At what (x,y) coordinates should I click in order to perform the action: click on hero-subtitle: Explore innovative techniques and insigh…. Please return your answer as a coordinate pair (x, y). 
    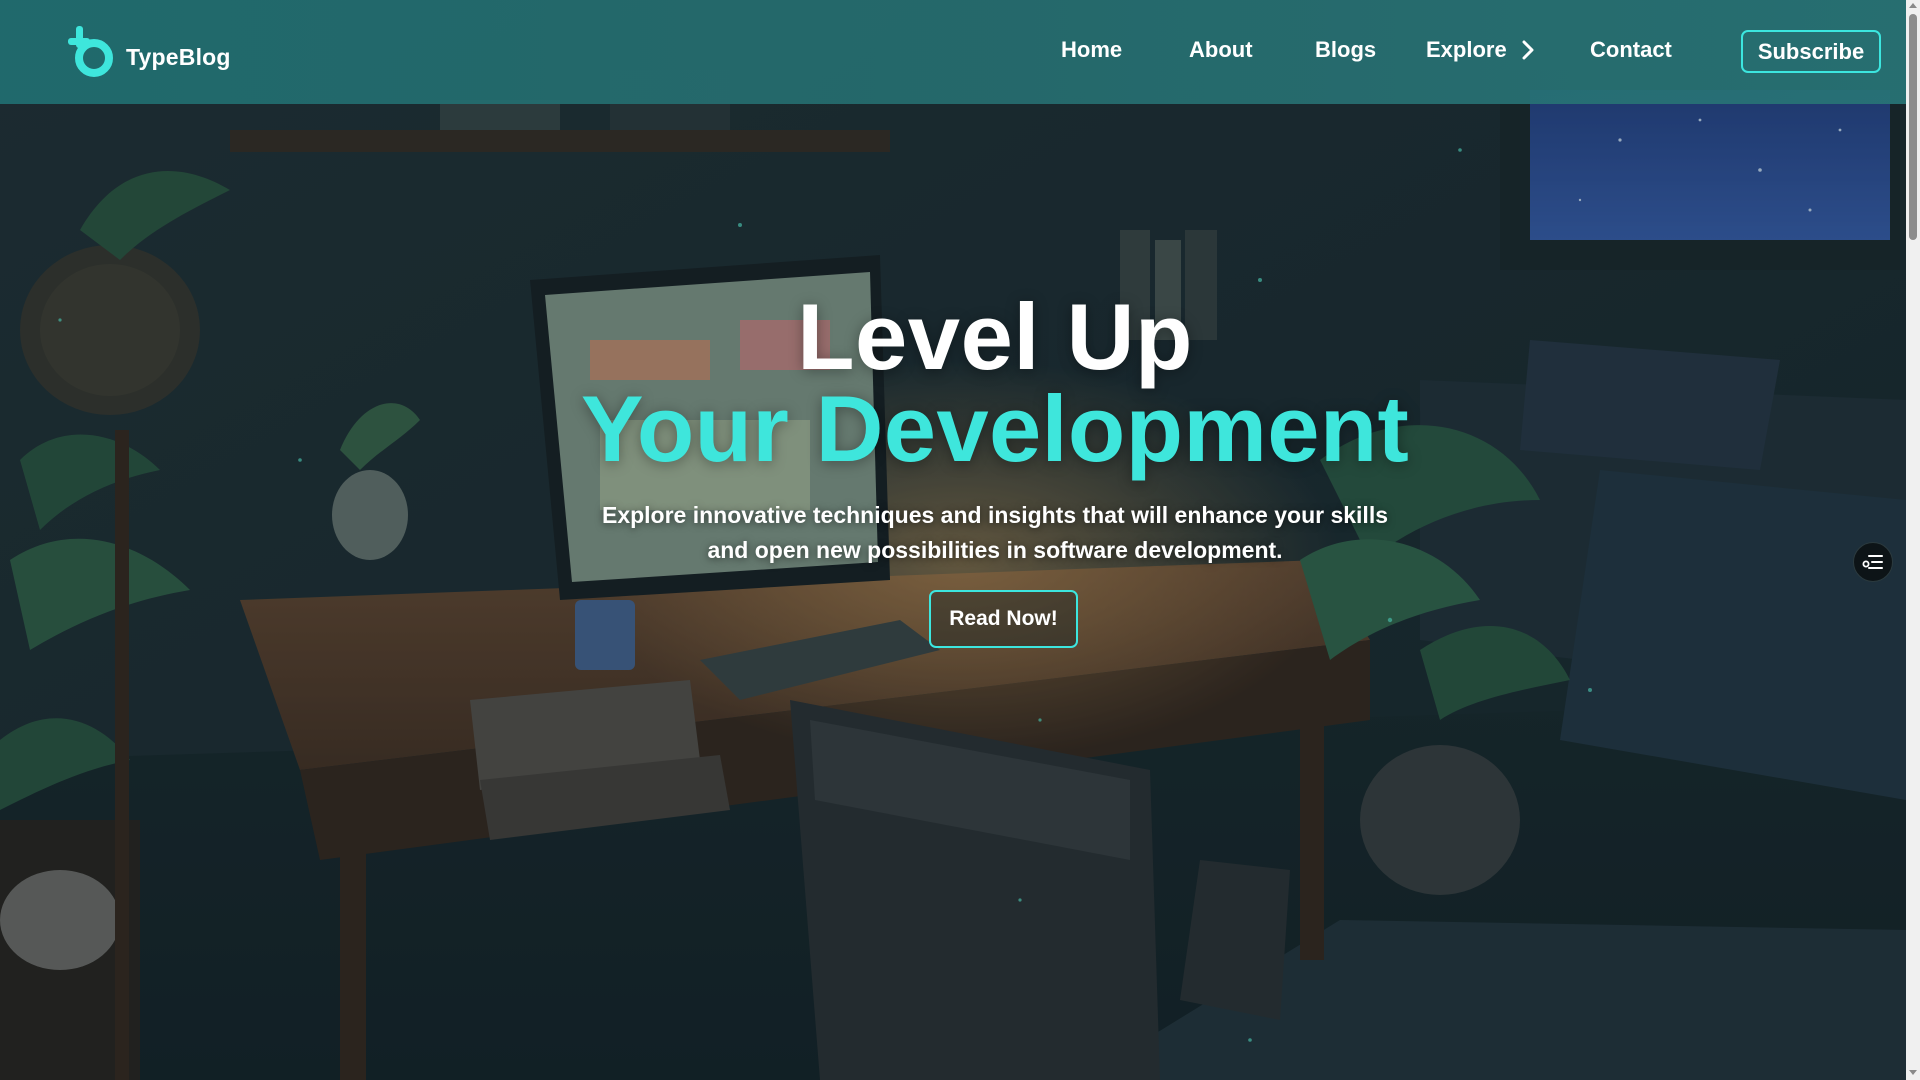
    Looking at the image, I should click on (995, 533).